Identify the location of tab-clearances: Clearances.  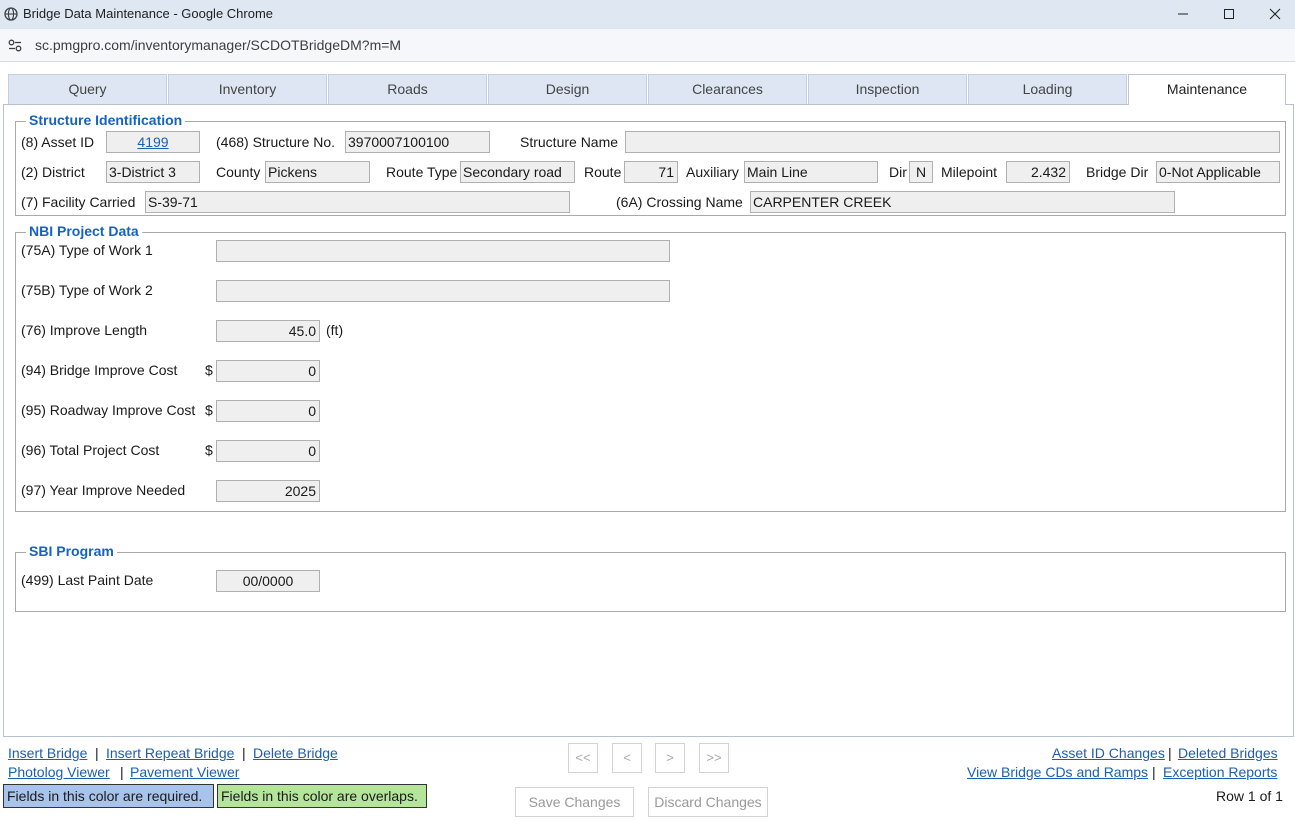
(727, 89).